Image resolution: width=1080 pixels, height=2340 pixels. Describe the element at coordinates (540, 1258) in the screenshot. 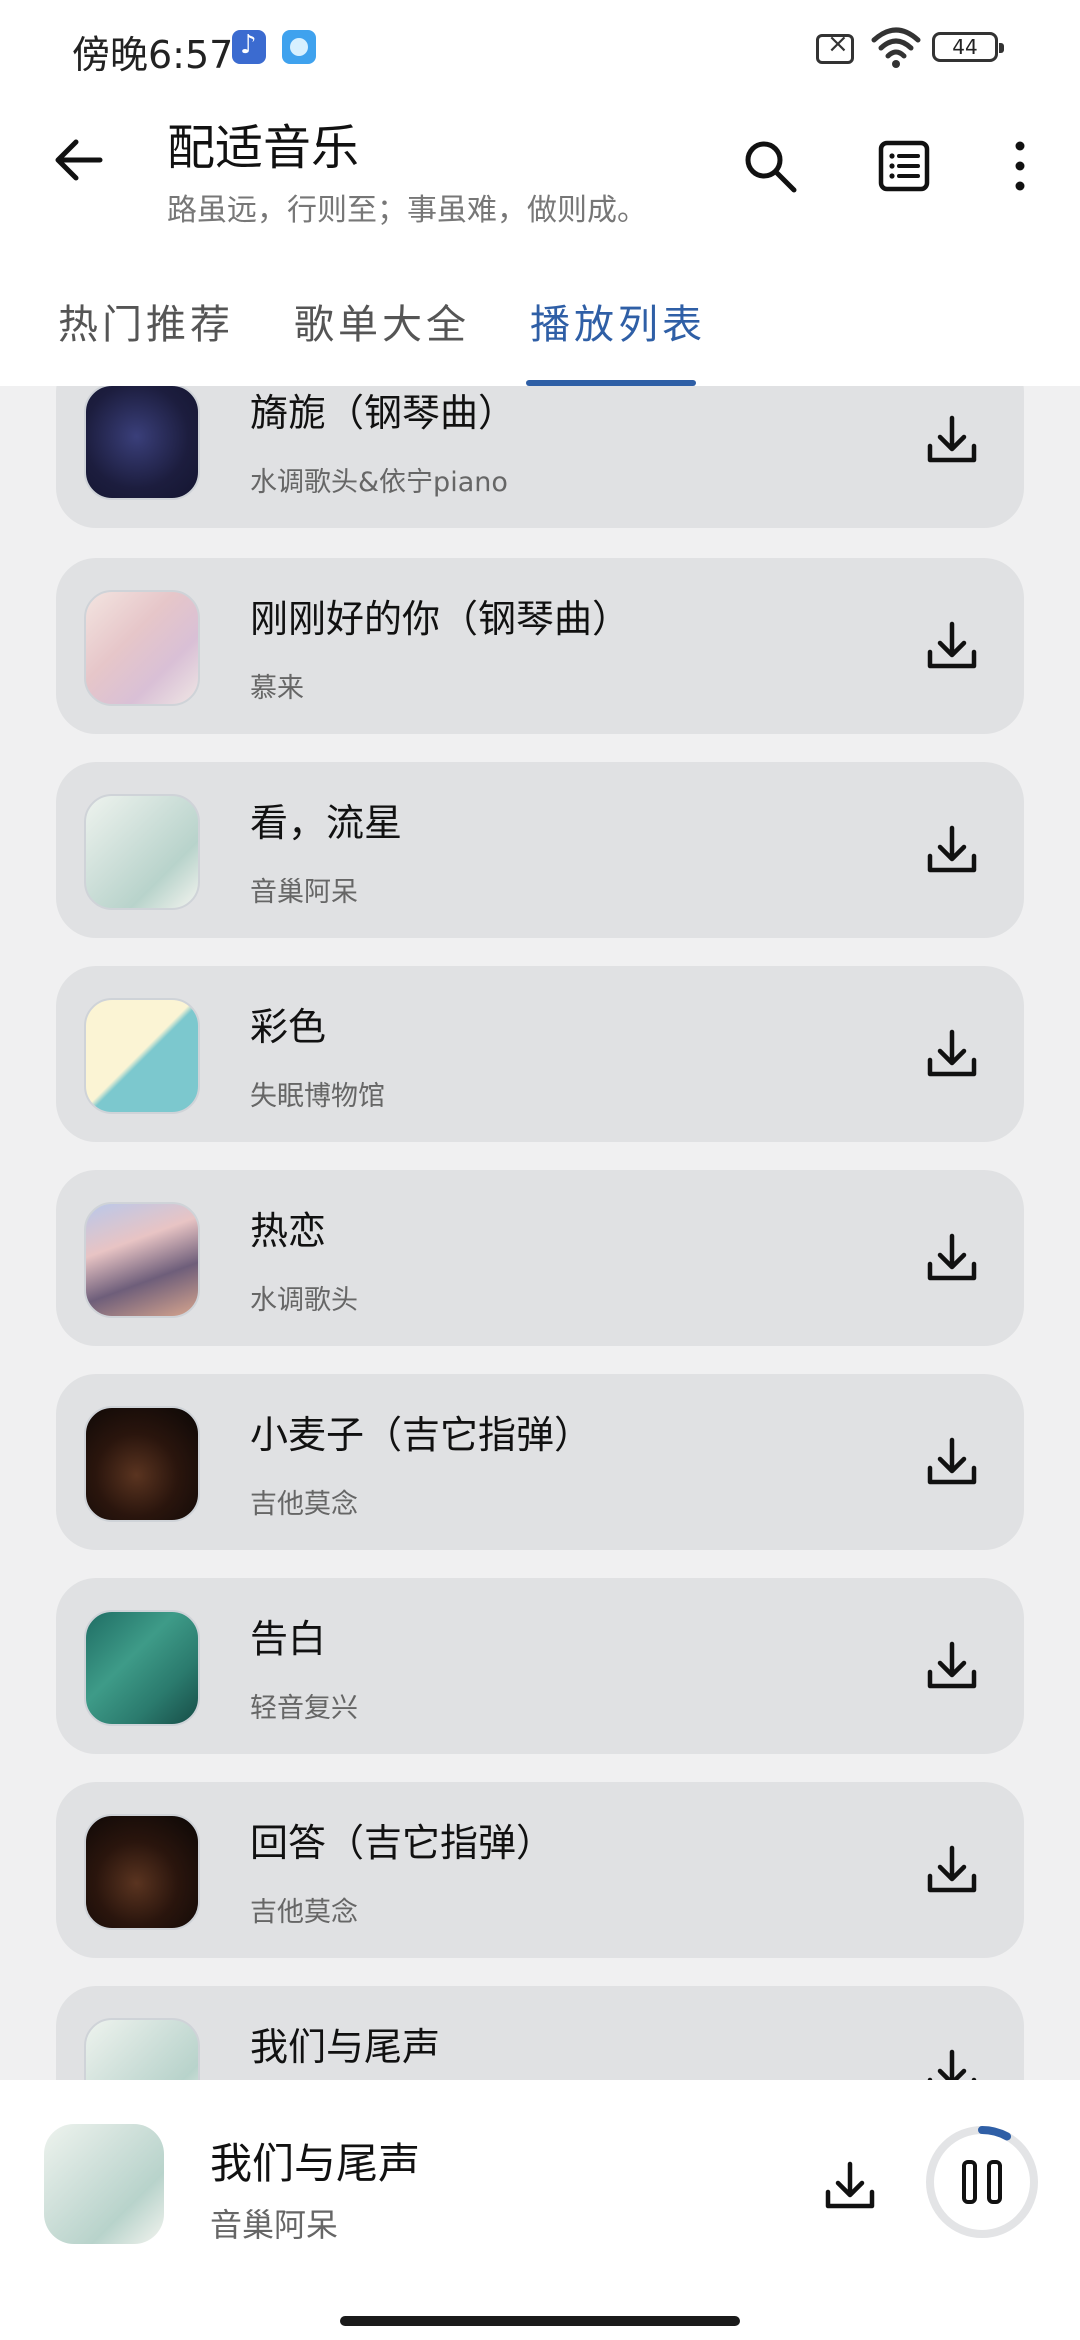

I see `song-card: 热恋 水调歌头` at that location.